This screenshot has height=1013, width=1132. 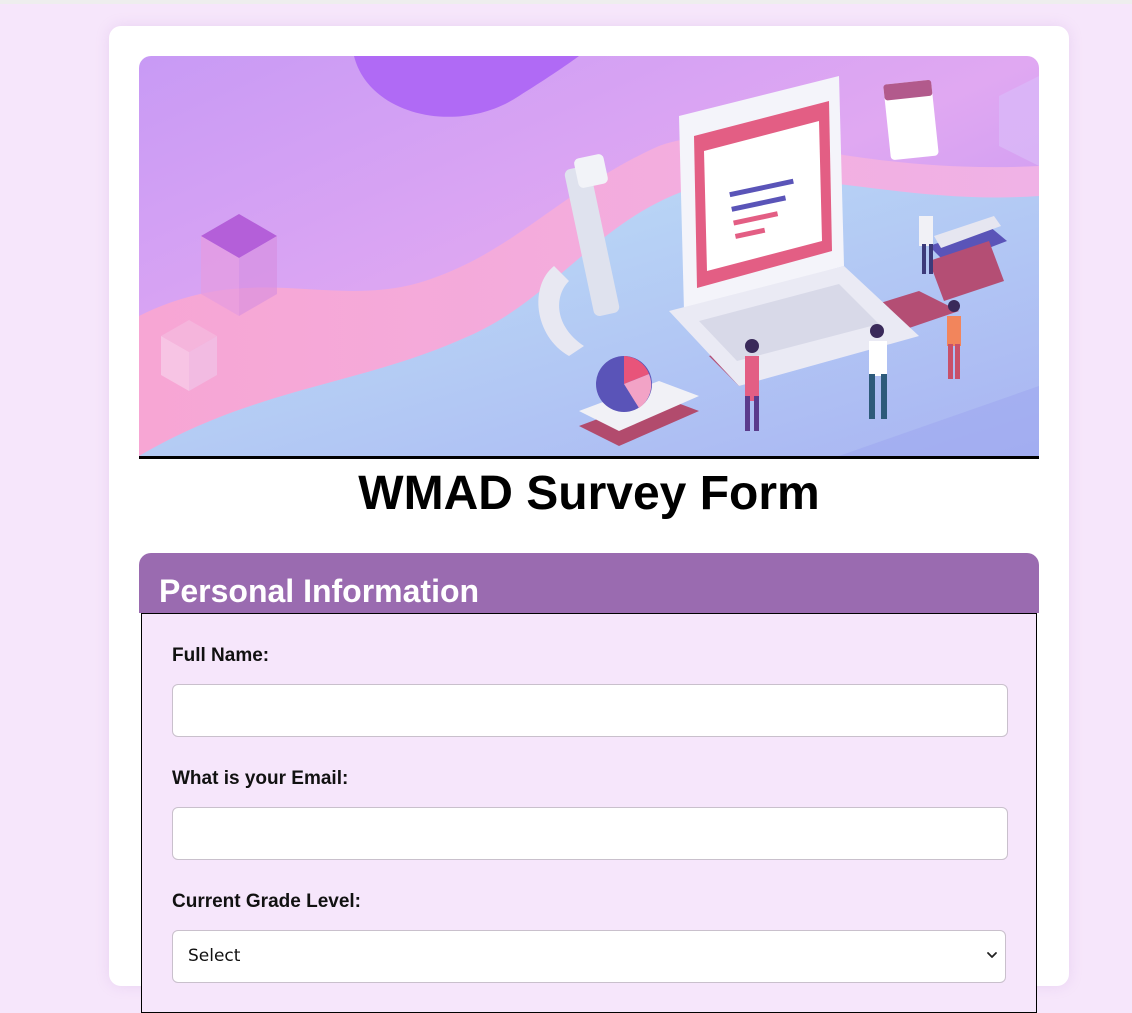 I want to click on grade-level-label: Current Grade Level:, so click(x=266, y=901).